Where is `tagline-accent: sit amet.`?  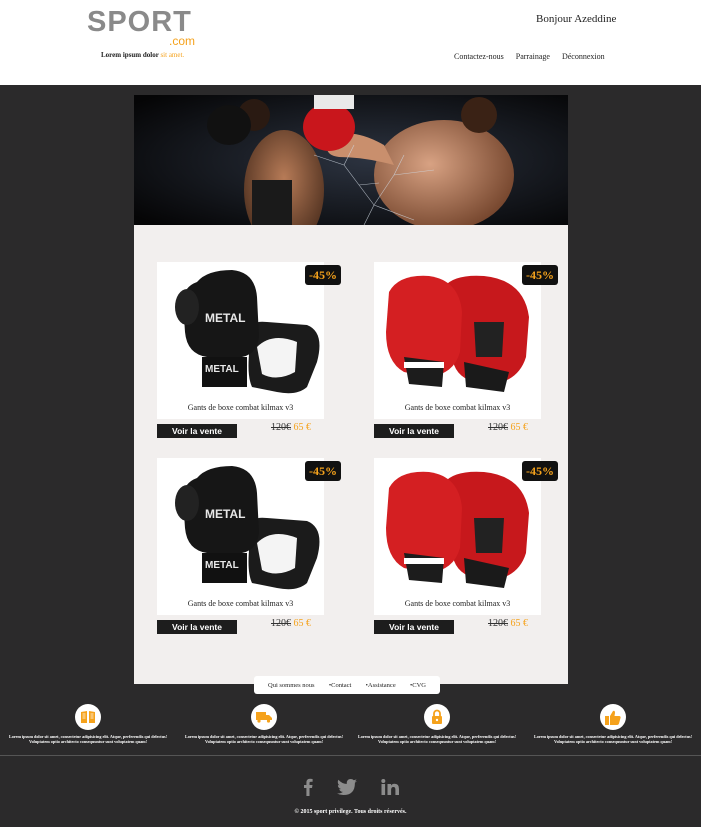 tagline-accent: sit amet. is located at coordinates (172, 55).